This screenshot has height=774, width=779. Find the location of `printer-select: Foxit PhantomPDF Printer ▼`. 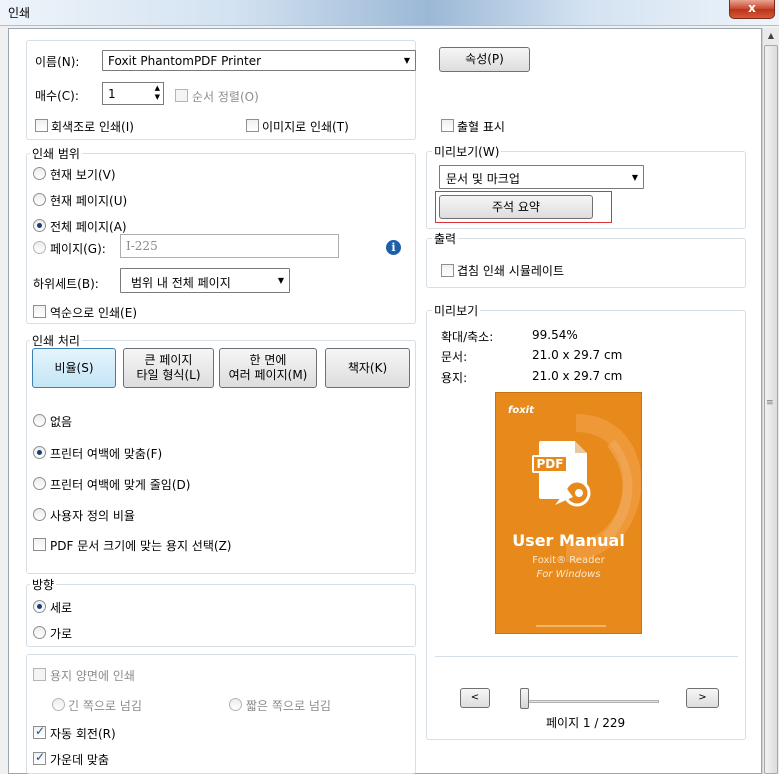

printer-select: Foxit PhantomPDF Printer ▼ is located at coordinates (259, 60).